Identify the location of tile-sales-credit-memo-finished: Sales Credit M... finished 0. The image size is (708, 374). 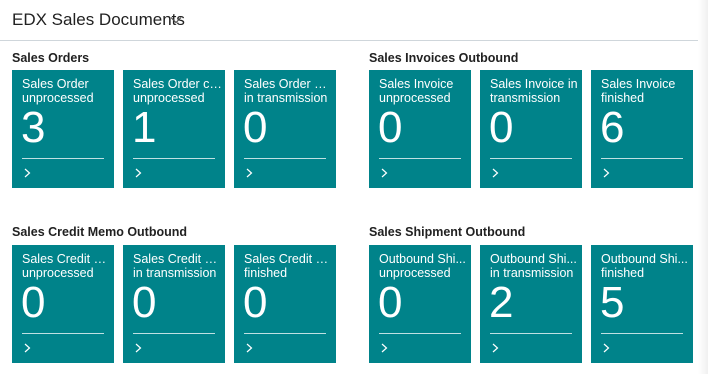
(285, 304).